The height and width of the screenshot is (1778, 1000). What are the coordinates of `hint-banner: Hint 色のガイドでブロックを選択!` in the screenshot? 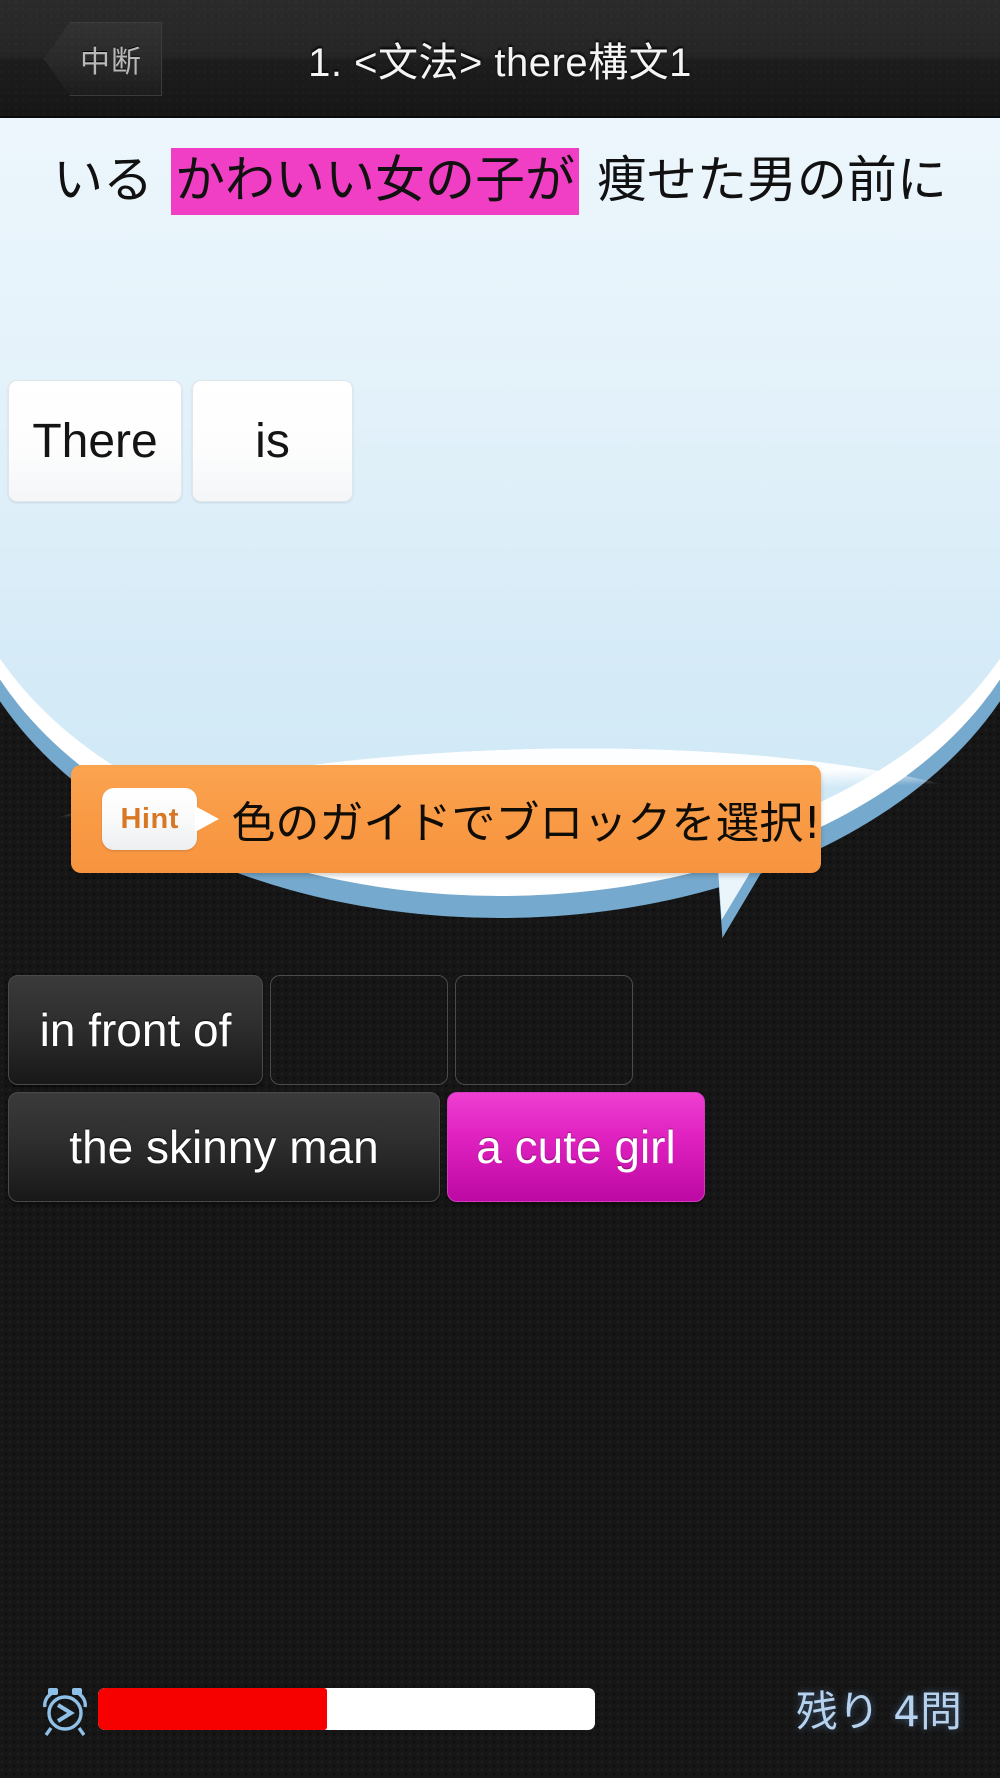 It's located at (446, 819).